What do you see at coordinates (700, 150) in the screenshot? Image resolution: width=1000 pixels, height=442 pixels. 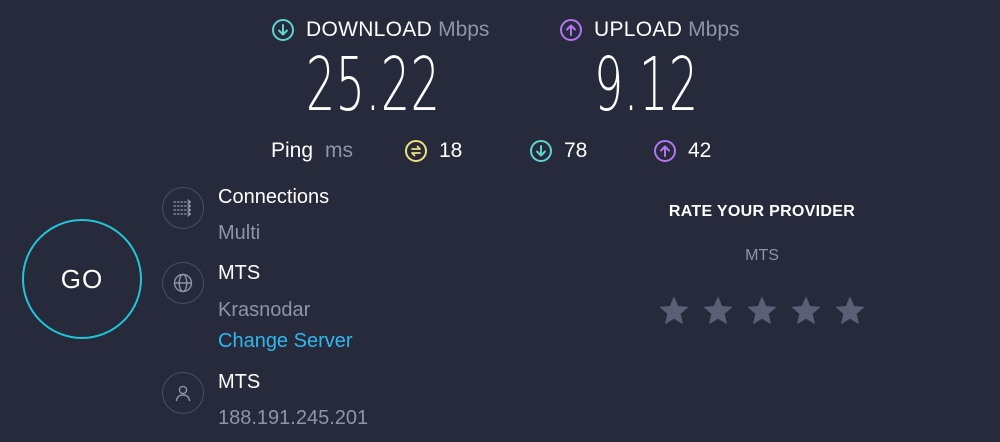 I see `ping-upload-value: 42` at bounding box center [700, 150].